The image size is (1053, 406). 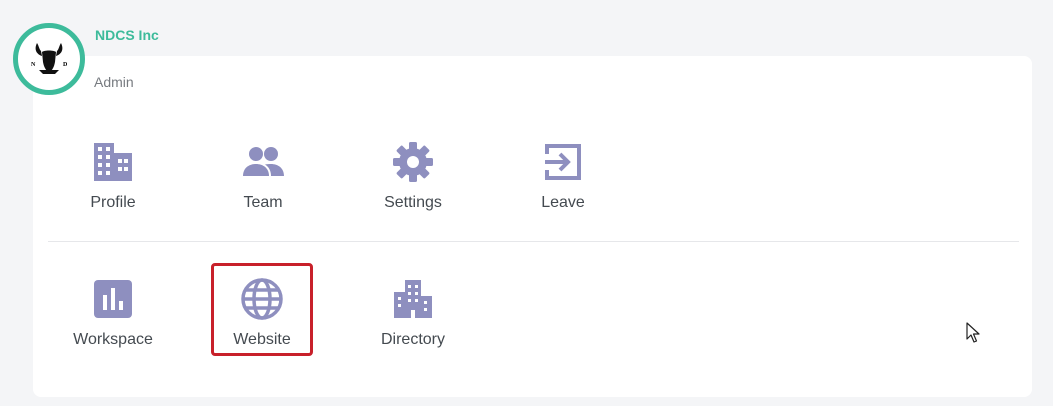 I want to click on workspace-label: Workspace, so click(x=113, y=339).